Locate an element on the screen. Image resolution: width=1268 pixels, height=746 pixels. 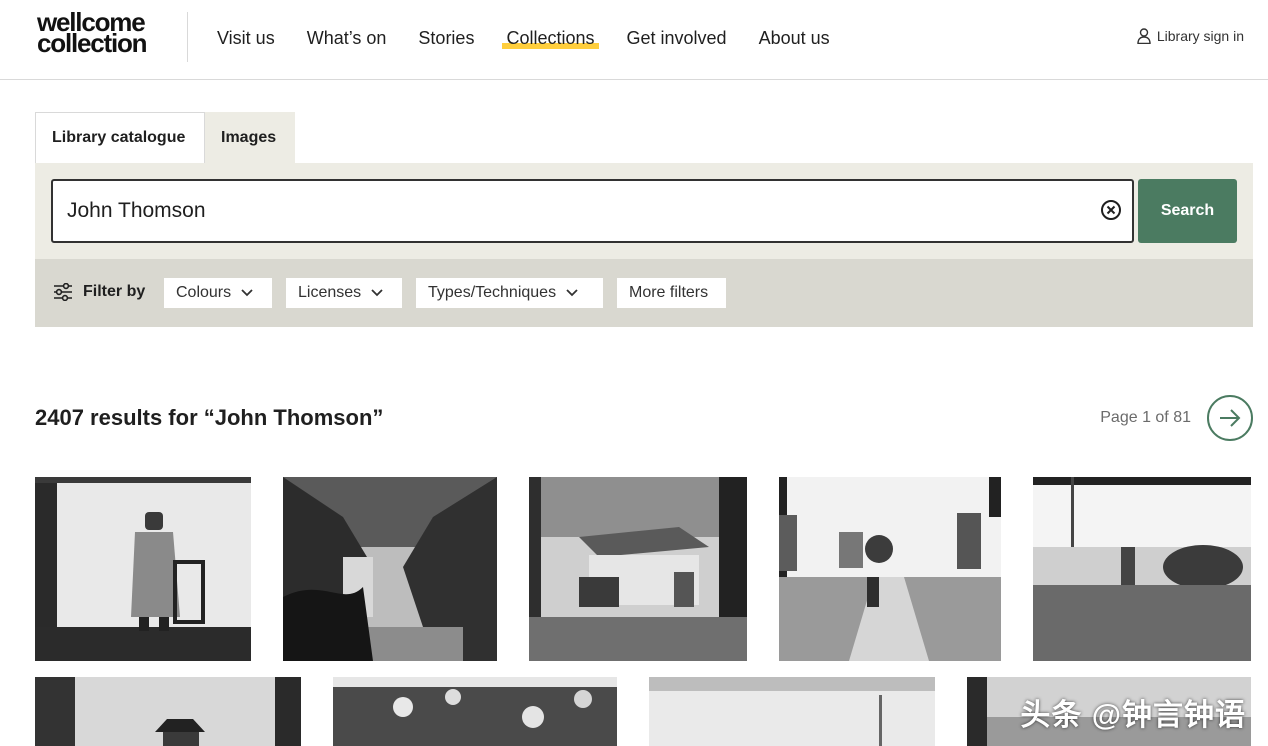
image-result-portrait-standing-figure is located at coordinates (143, 569).